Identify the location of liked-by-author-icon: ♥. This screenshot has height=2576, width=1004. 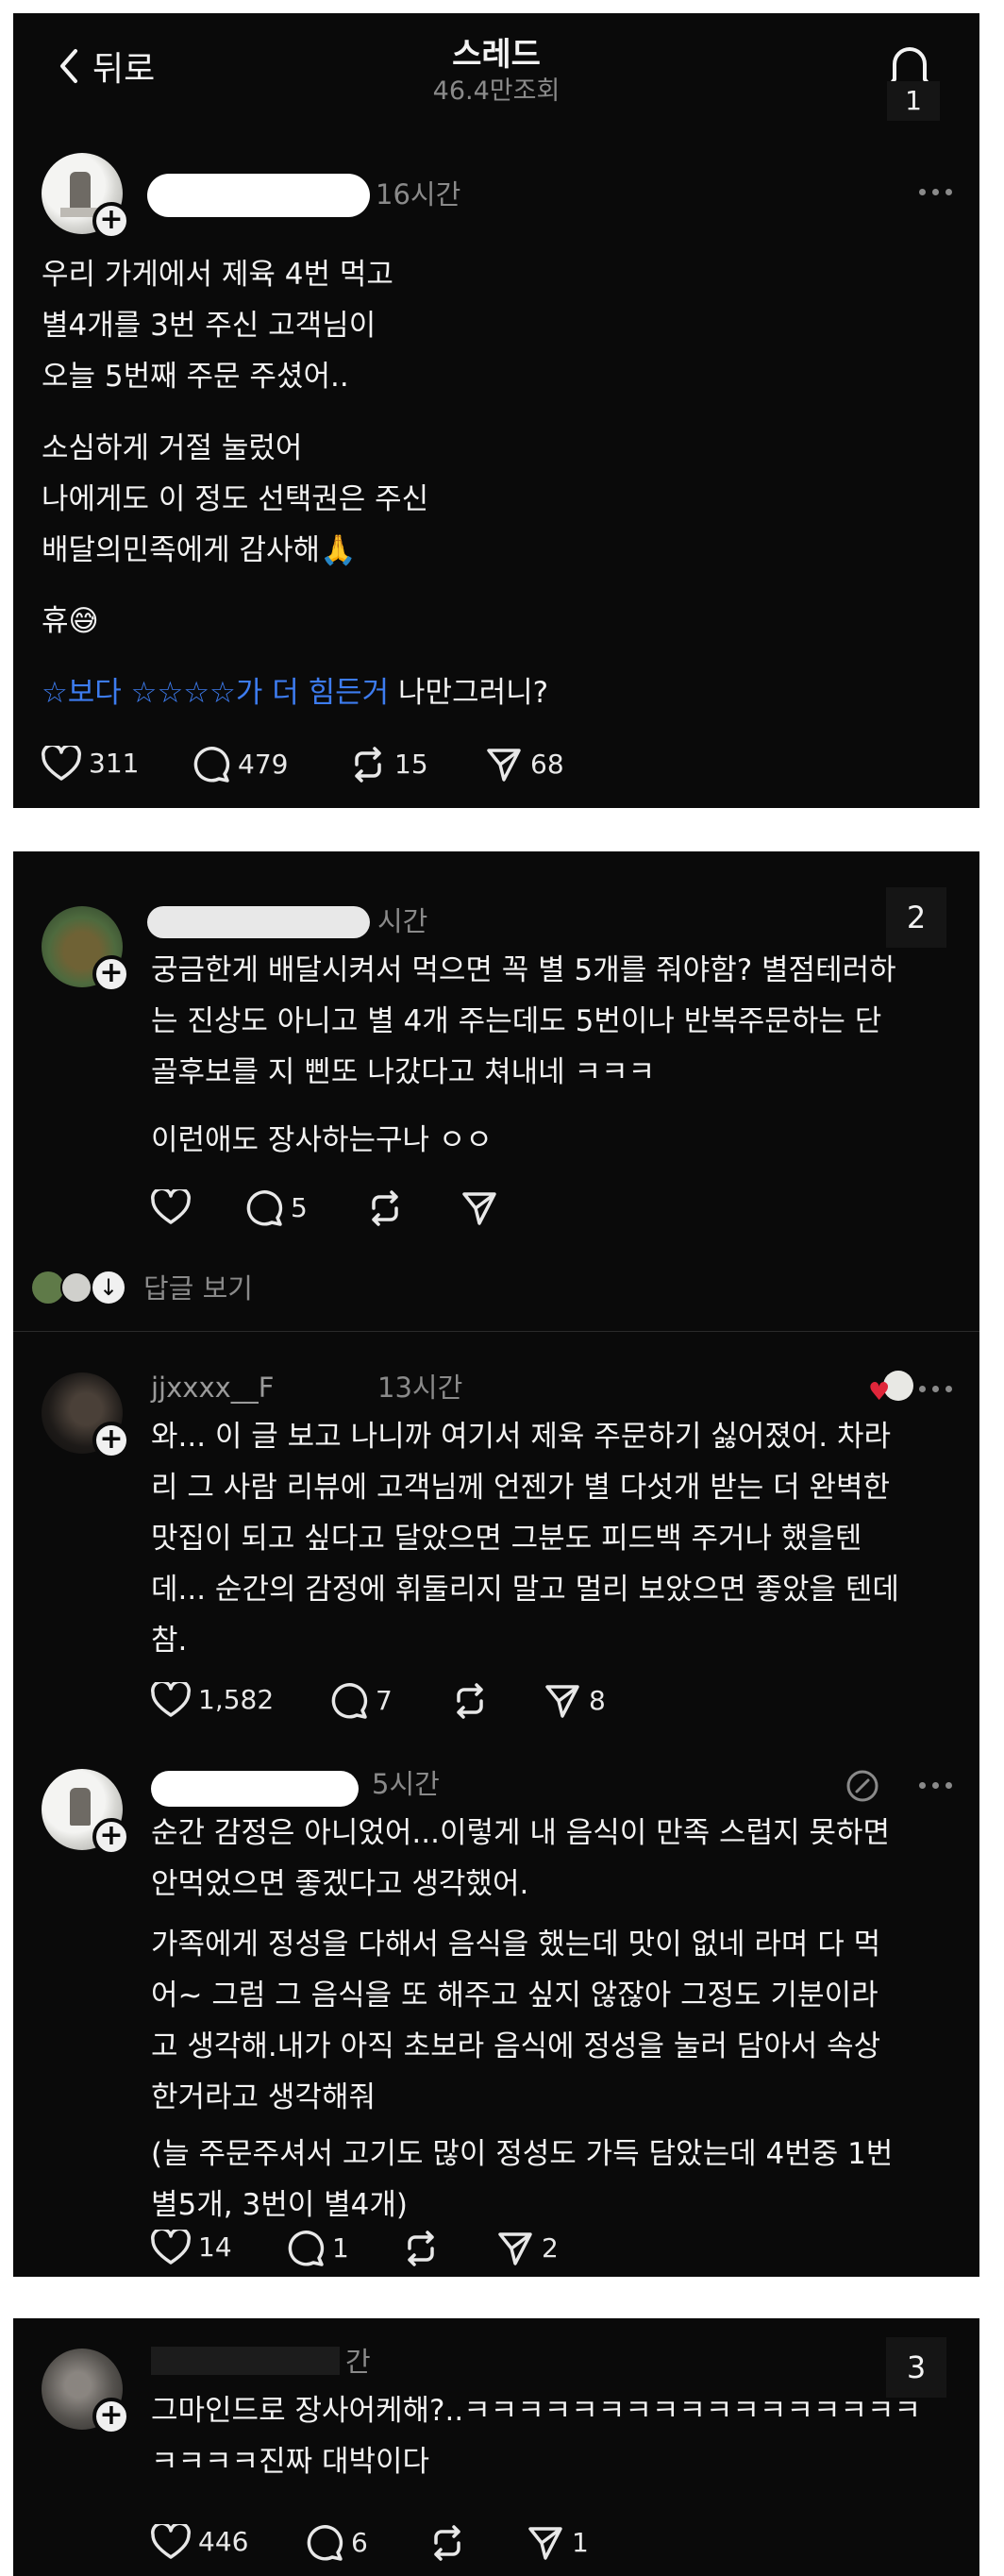
(890, 1388).